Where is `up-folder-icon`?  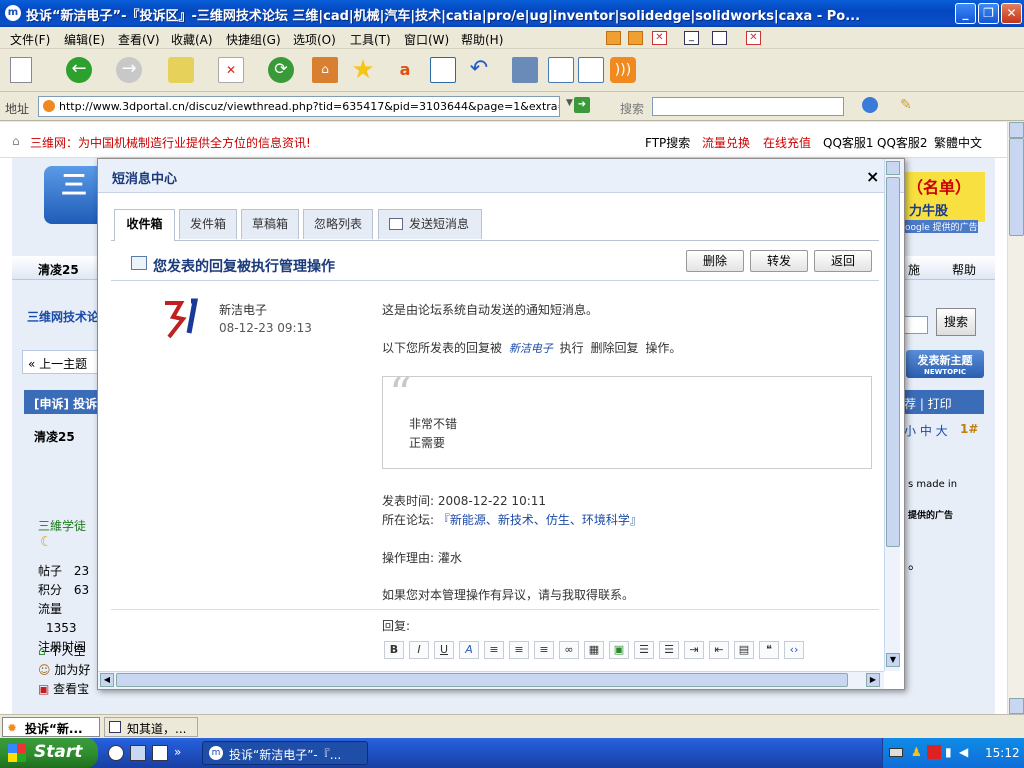
up-folder-icon is located at coordinates (181, 70).